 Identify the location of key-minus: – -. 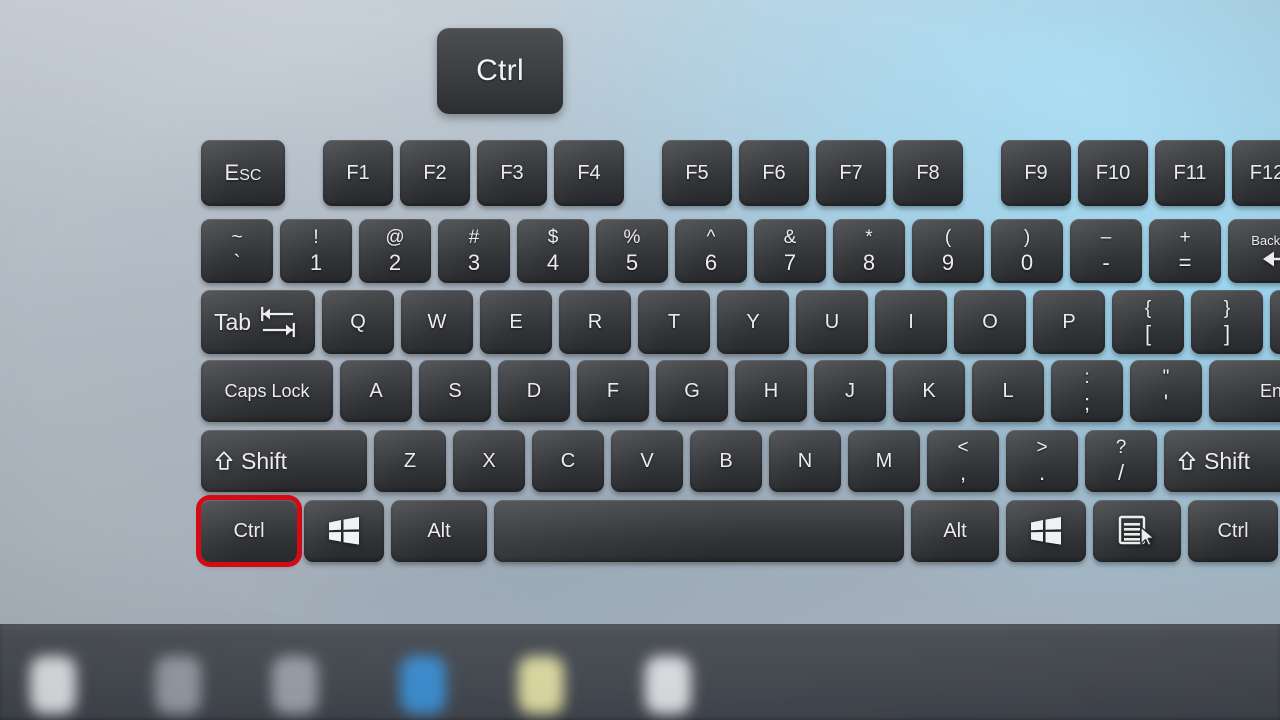
(1106, 251).